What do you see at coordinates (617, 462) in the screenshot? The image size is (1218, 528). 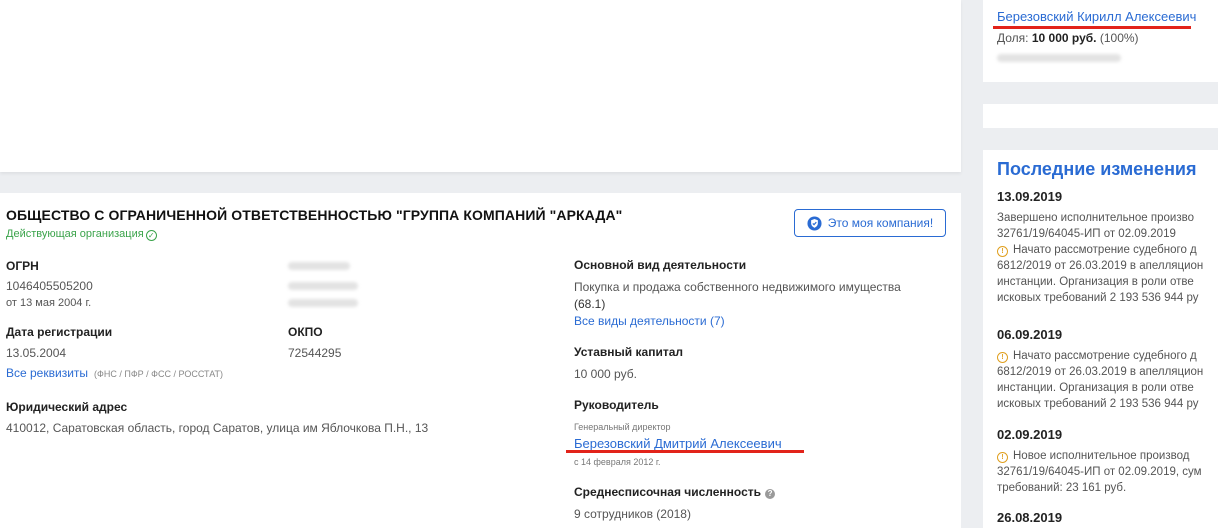 I see `director-since: с 14 февраля 2012 г.` at bounding box center [617, 462].